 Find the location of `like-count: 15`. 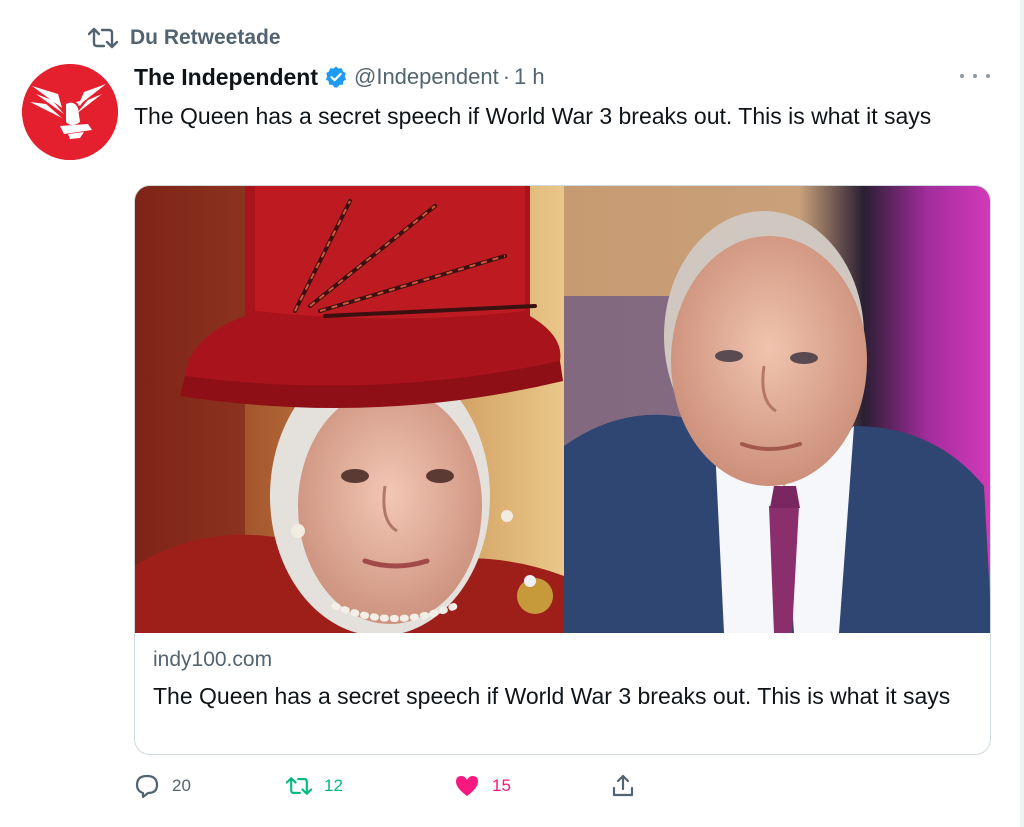

like-count: 15 is located at coordinates (501, 785).